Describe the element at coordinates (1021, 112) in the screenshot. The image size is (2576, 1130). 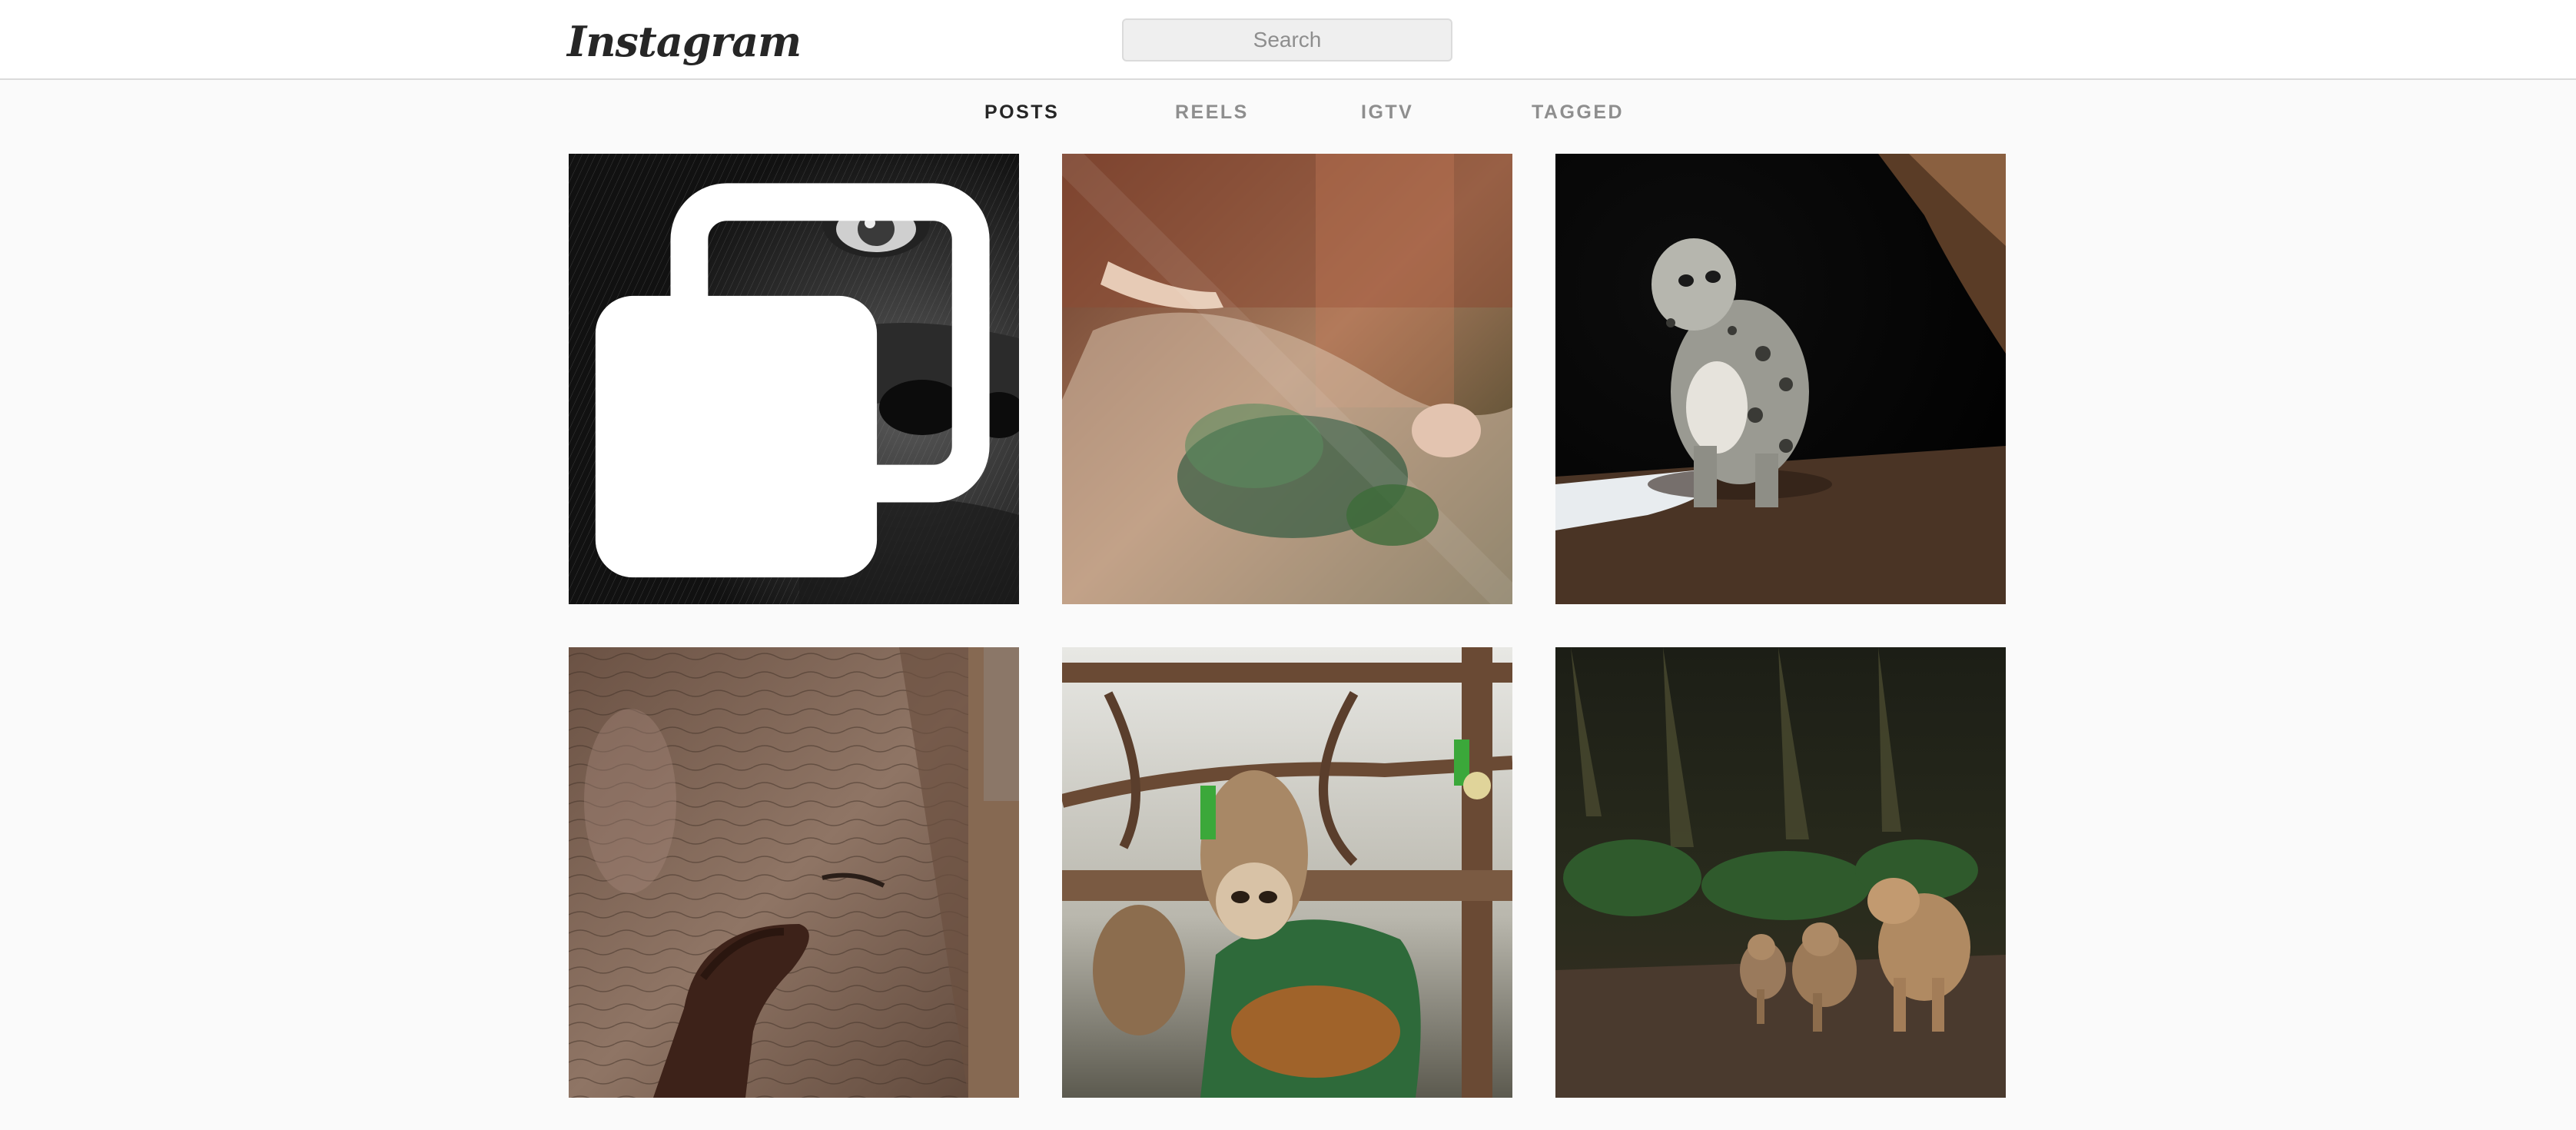
I see `tab-posts: POSTS` at that location.